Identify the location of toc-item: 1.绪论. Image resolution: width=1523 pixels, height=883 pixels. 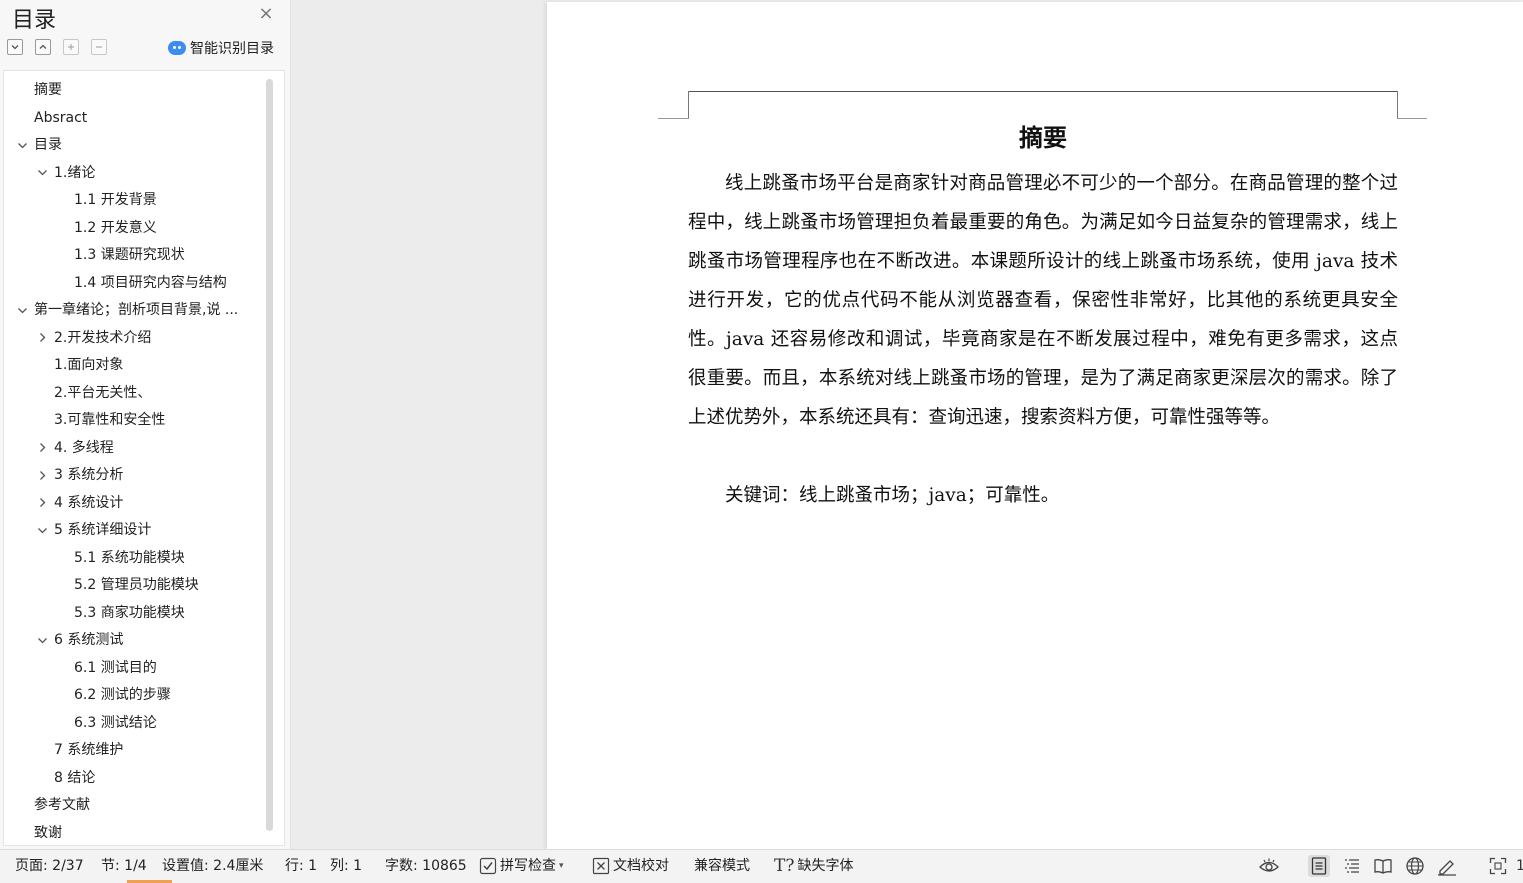
(74, 173).